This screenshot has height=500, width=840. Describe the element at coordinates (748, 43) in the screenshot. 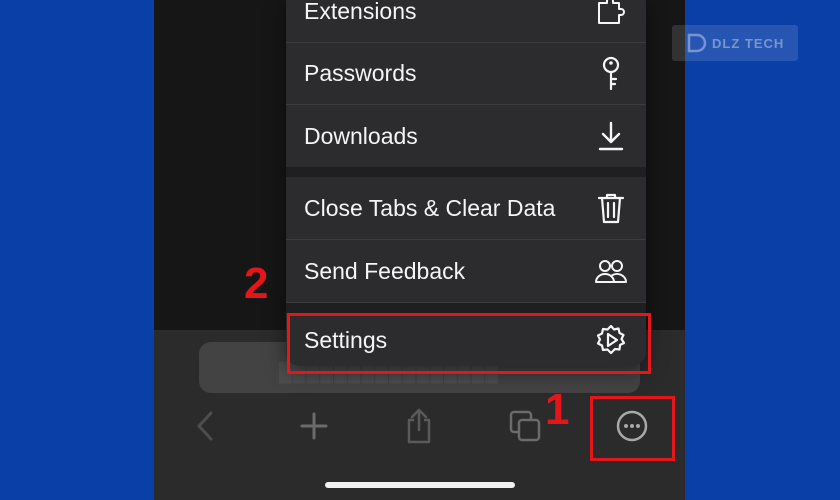

I see `watermark-text: DLZ TECH` at that location.